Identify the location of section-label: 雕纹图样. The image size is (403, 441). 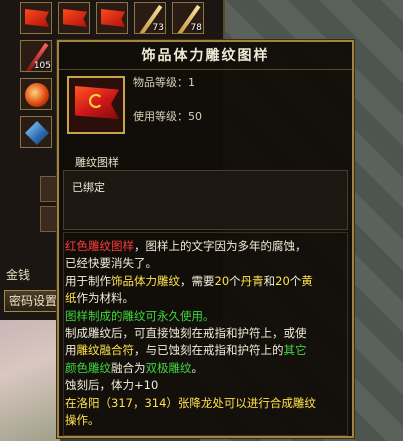
(97, 162).